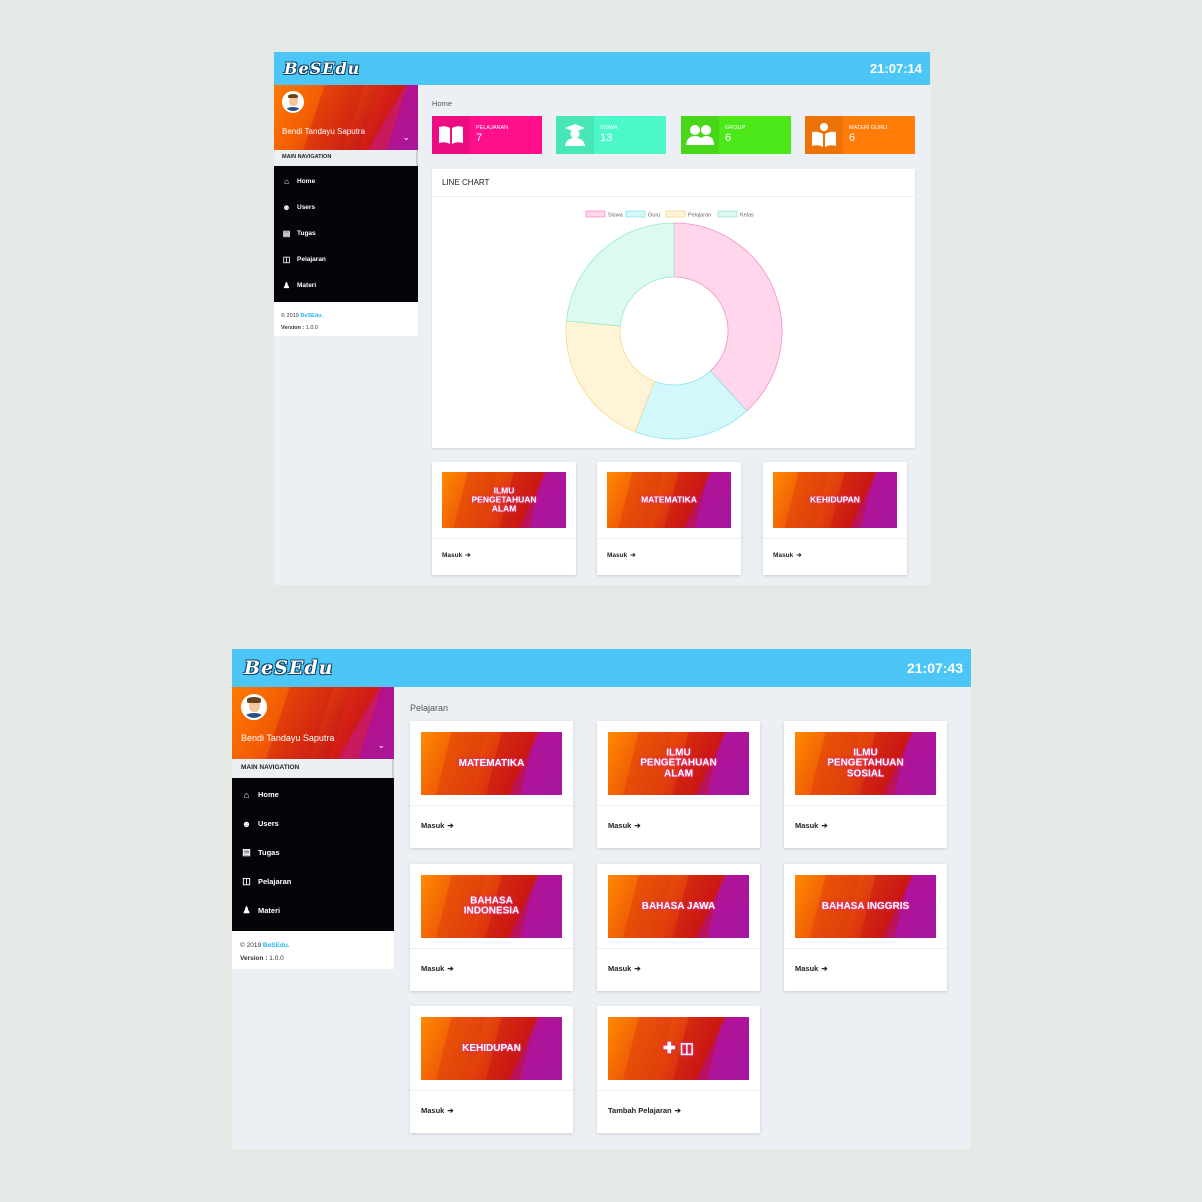 The width and height of the screenshot is (1202, 1202). I want to click on sidebar-item-label: Tugas, so click(269, 852).